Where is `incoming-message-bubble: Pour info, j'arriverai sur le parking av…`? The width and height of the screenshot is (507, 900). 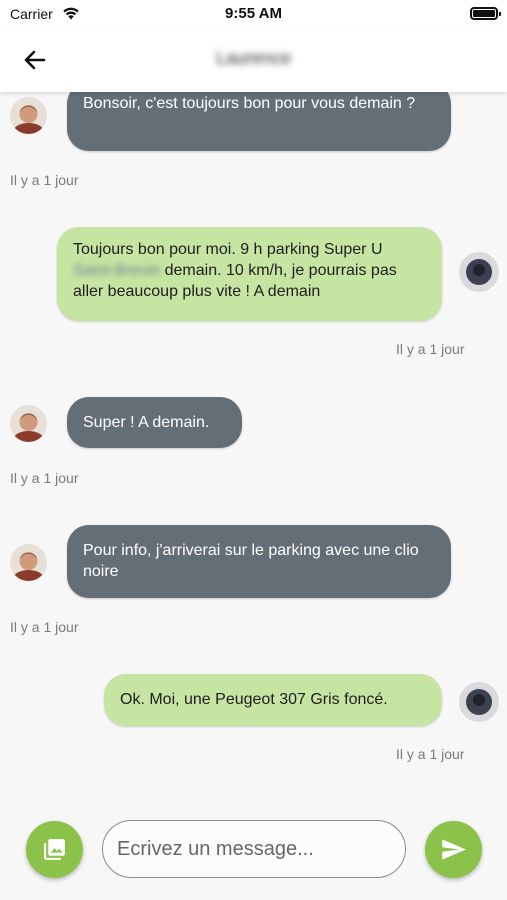
incoming-message-bubble: Pour info, j'arriverai sur le parking av… is located at coordinates (259, 561).